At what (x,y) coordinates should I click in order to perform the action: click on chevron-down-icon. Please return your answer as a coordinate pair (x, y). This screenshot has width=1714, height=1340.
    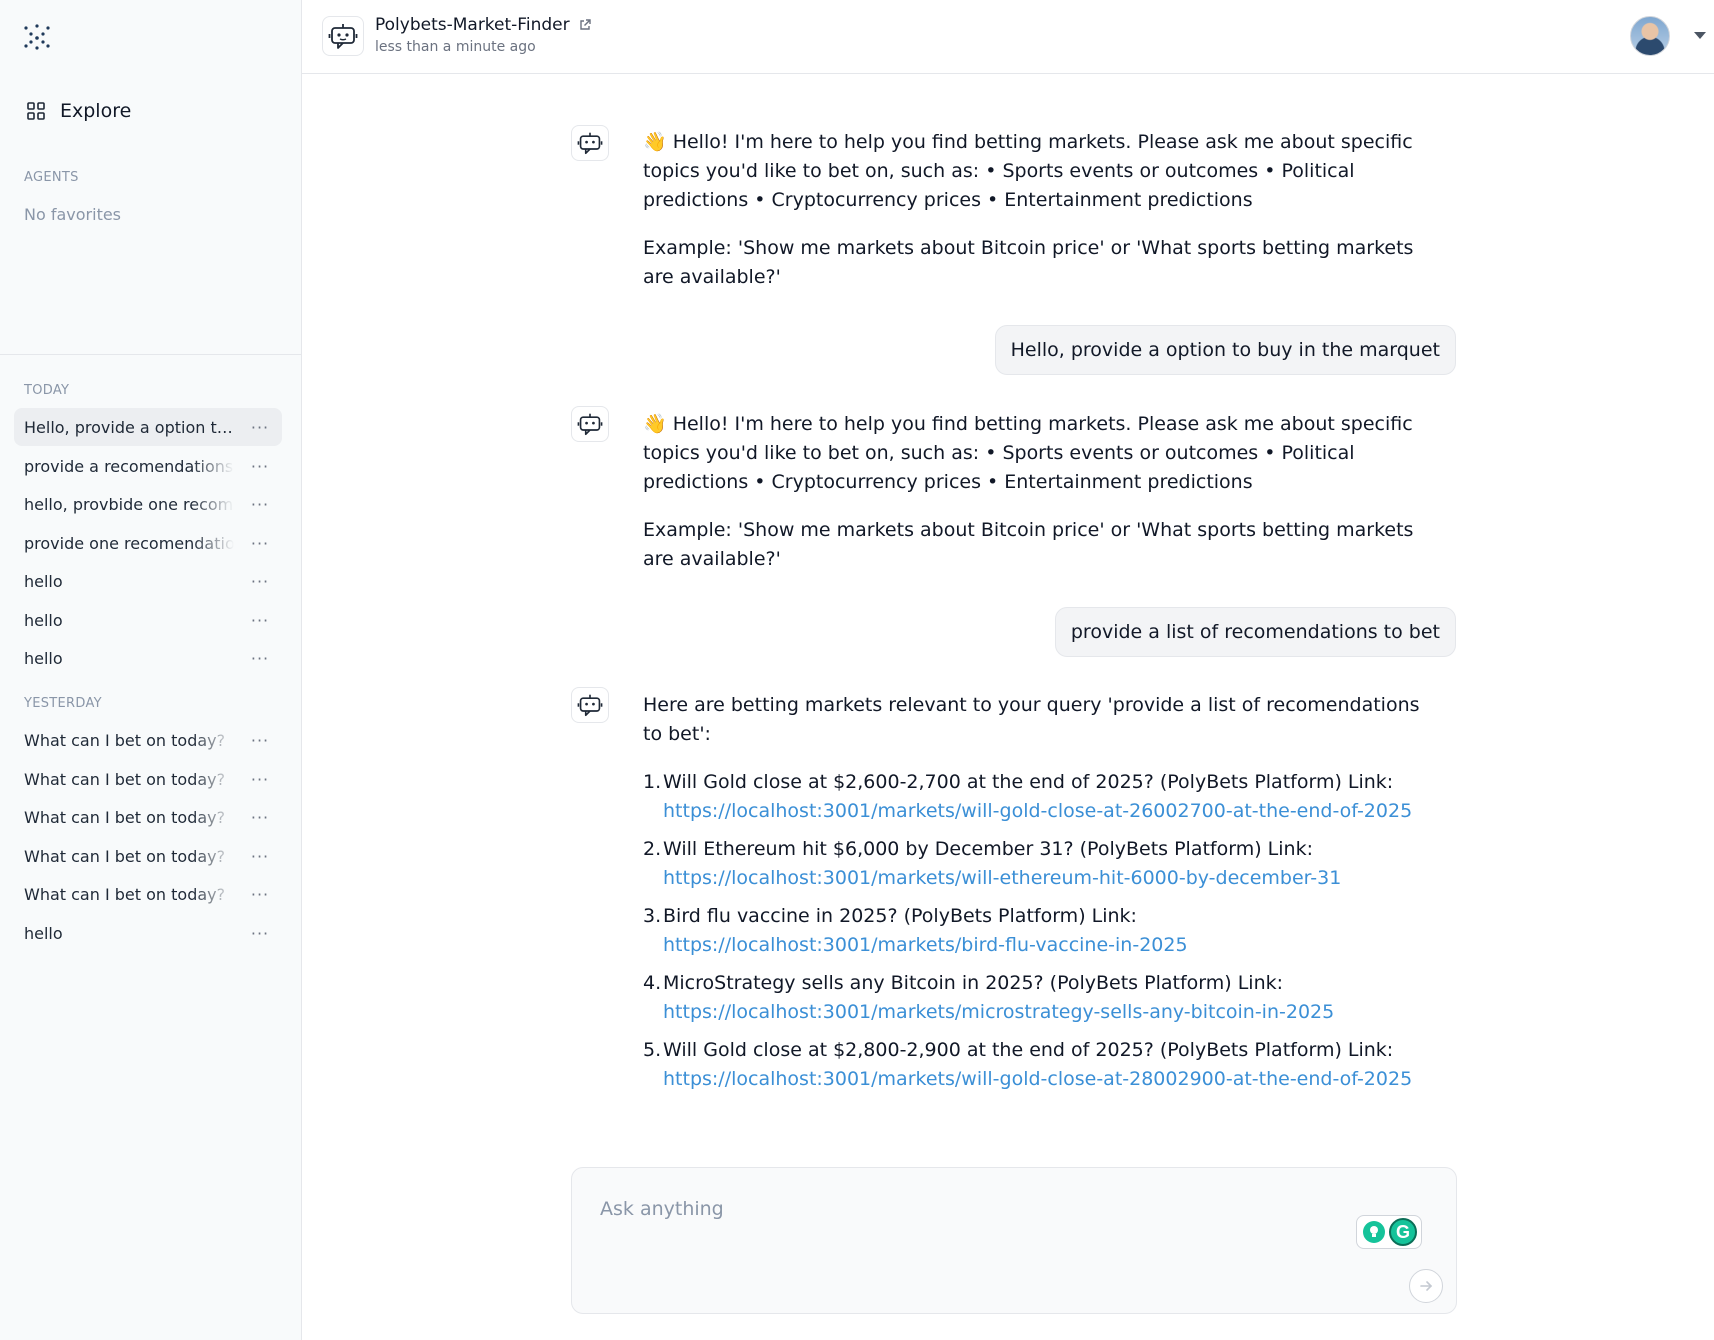
    Looking at the image, I should click on (1700, 35).